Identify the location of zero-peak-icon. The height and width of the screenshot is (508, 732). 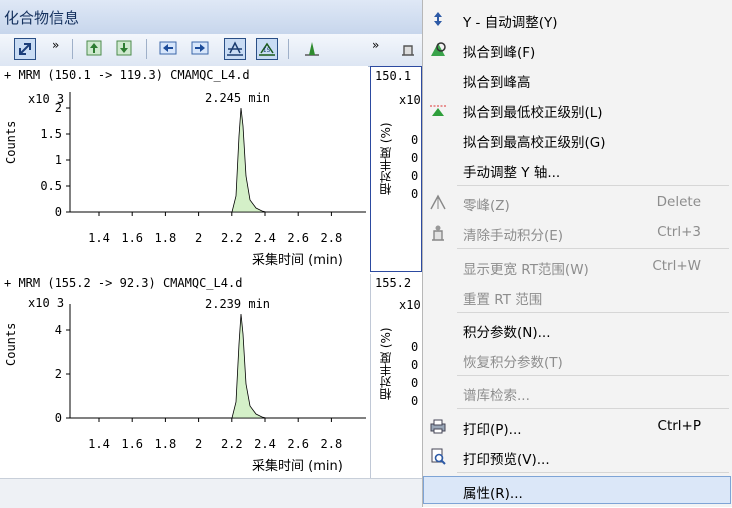
(438, 202).